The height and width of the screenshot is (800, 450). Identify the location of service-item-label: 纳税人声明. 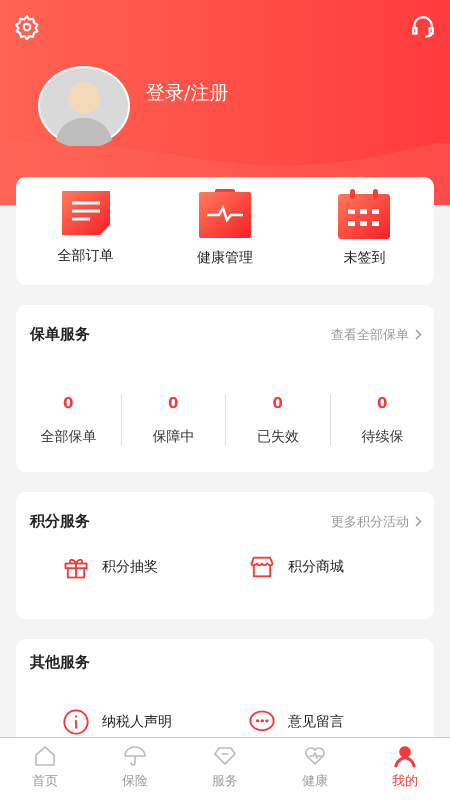
(137, 722).